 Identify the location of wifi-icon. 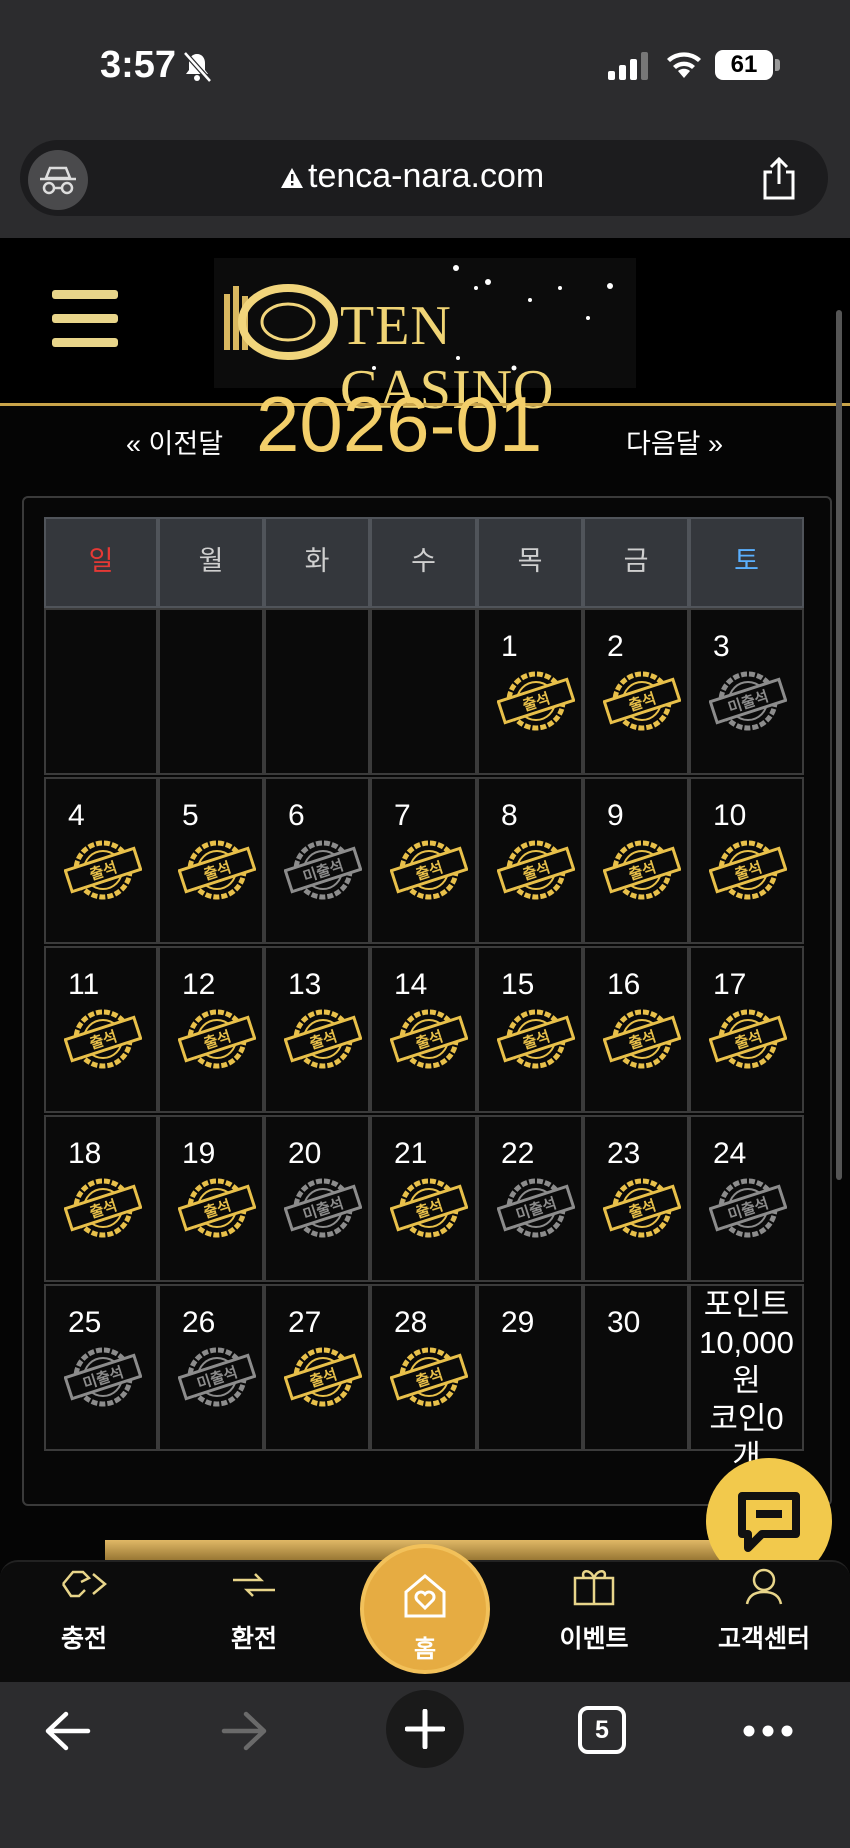
(684, 65).